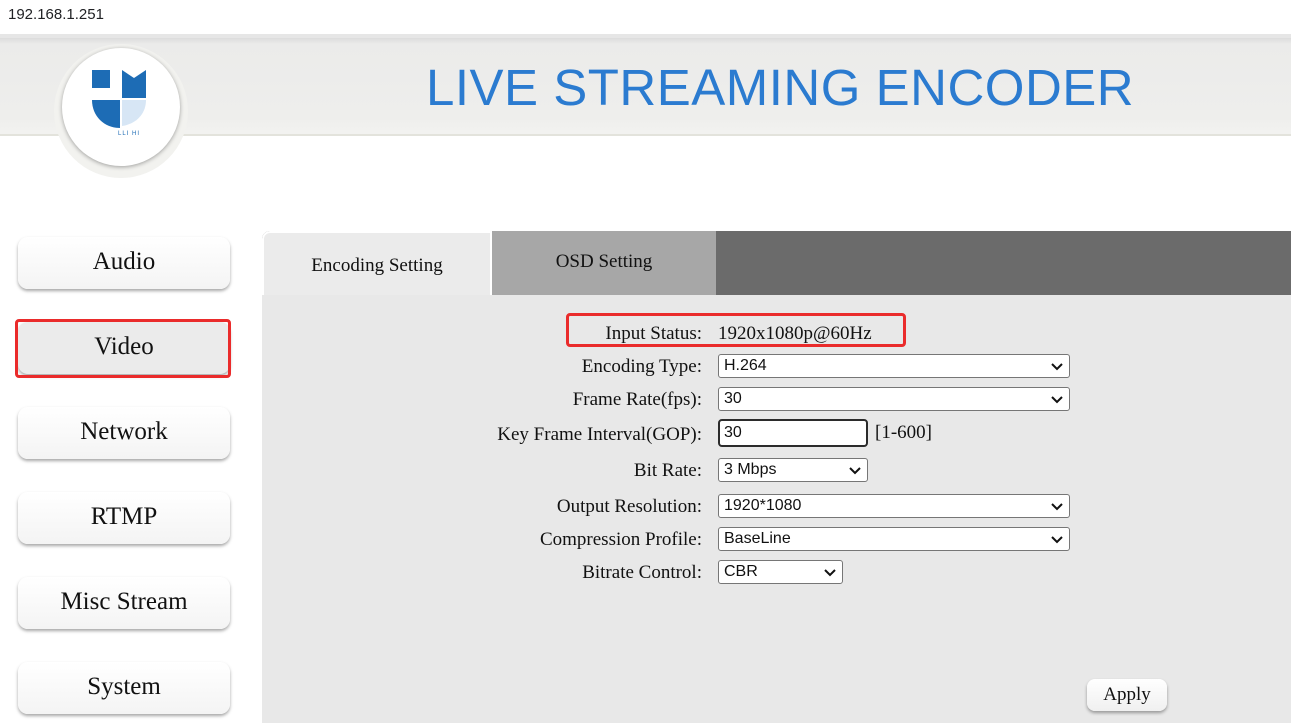 This screenshot has height=723, width=1291. Describe the element at coordinates (56, 14) in the screenshot. I see `address-text: 192.168.1.251` at that location.